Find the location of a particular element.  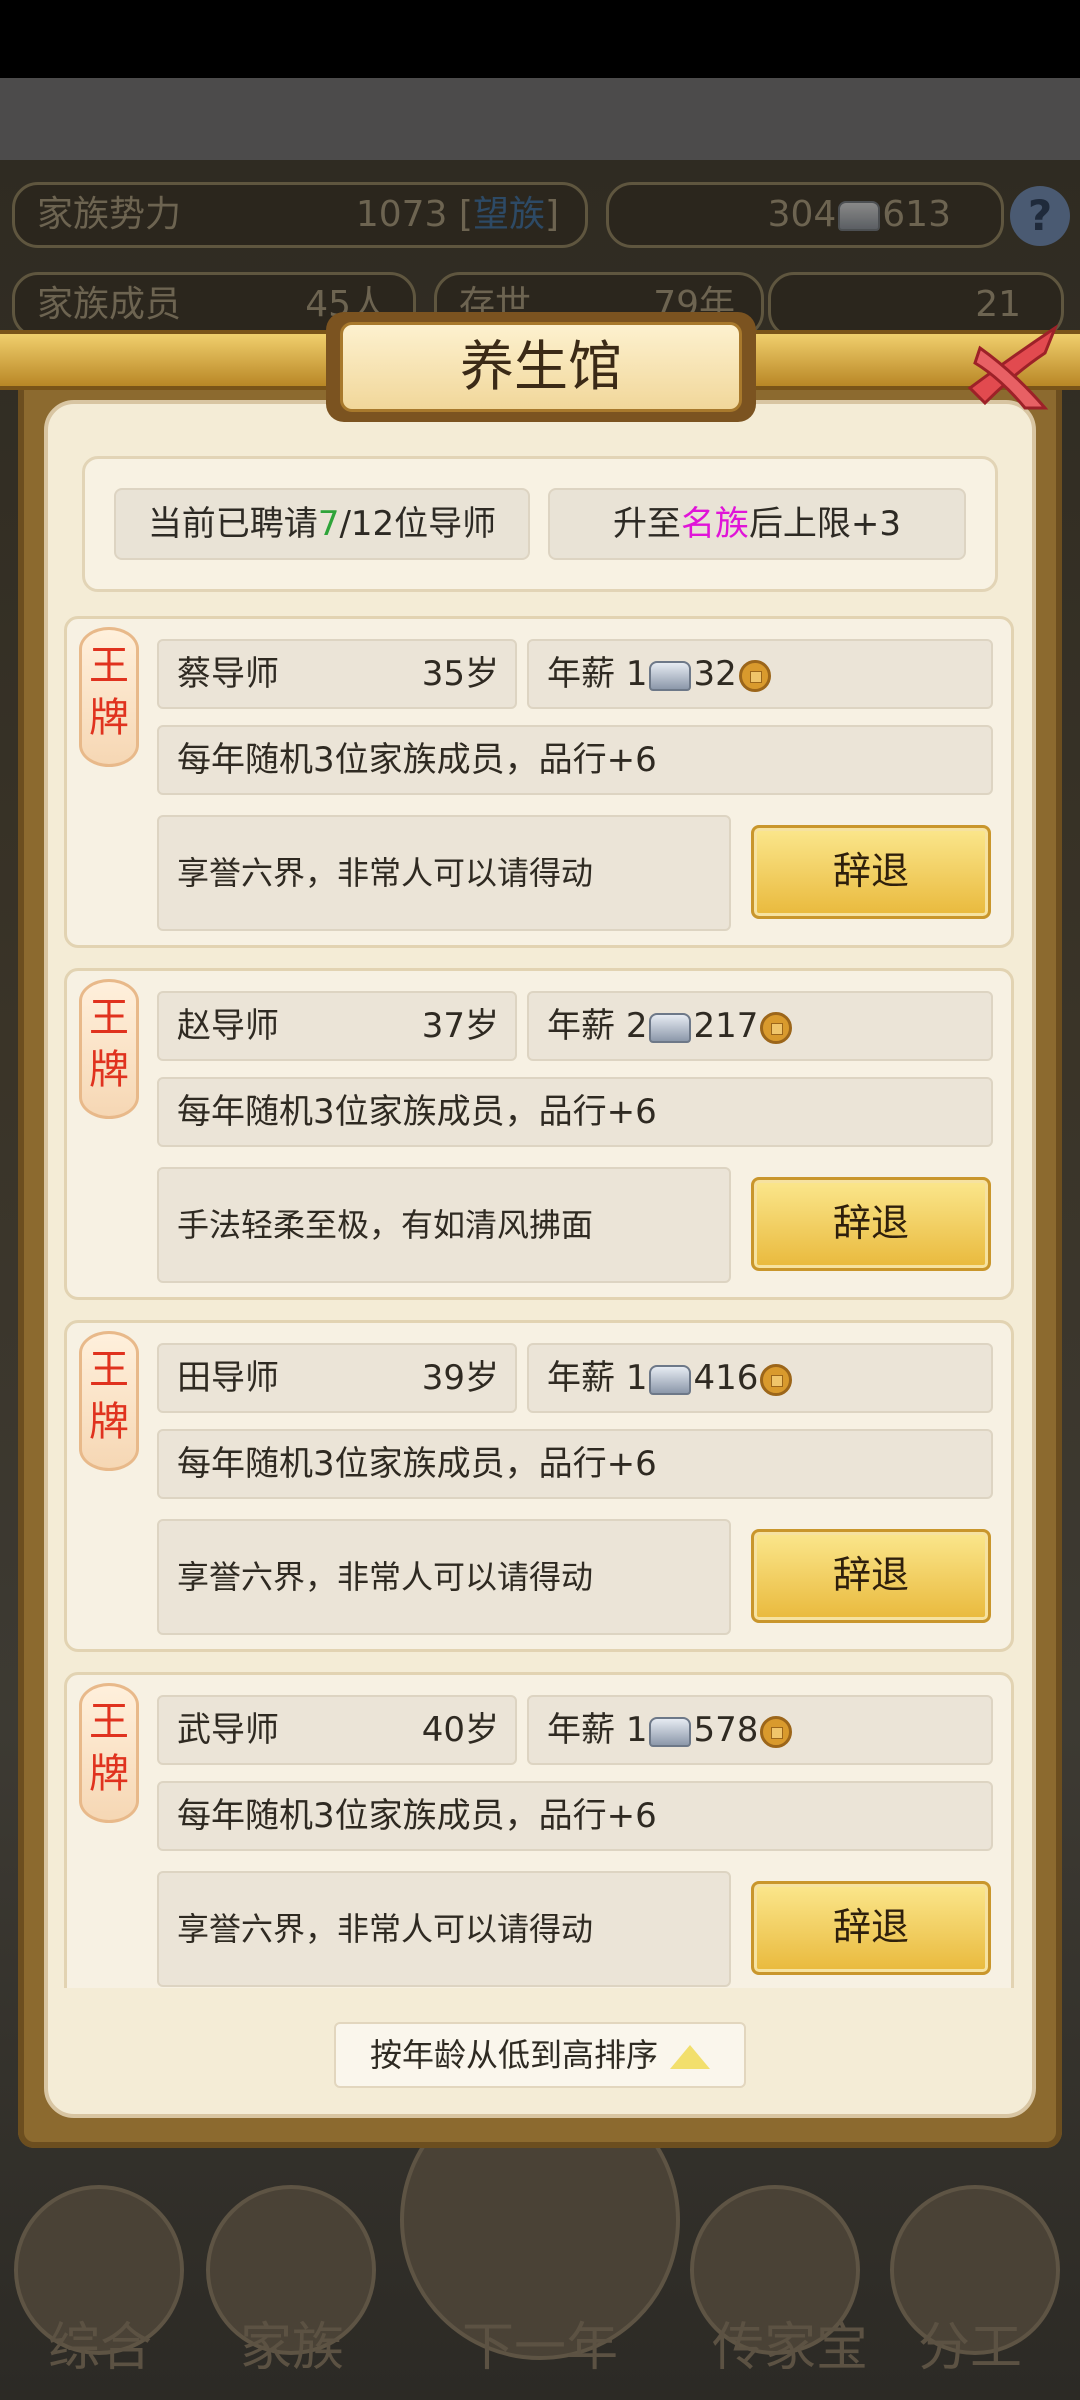

nav-label-heirloom: 传家宝 is located at coordinates (789, 2348).